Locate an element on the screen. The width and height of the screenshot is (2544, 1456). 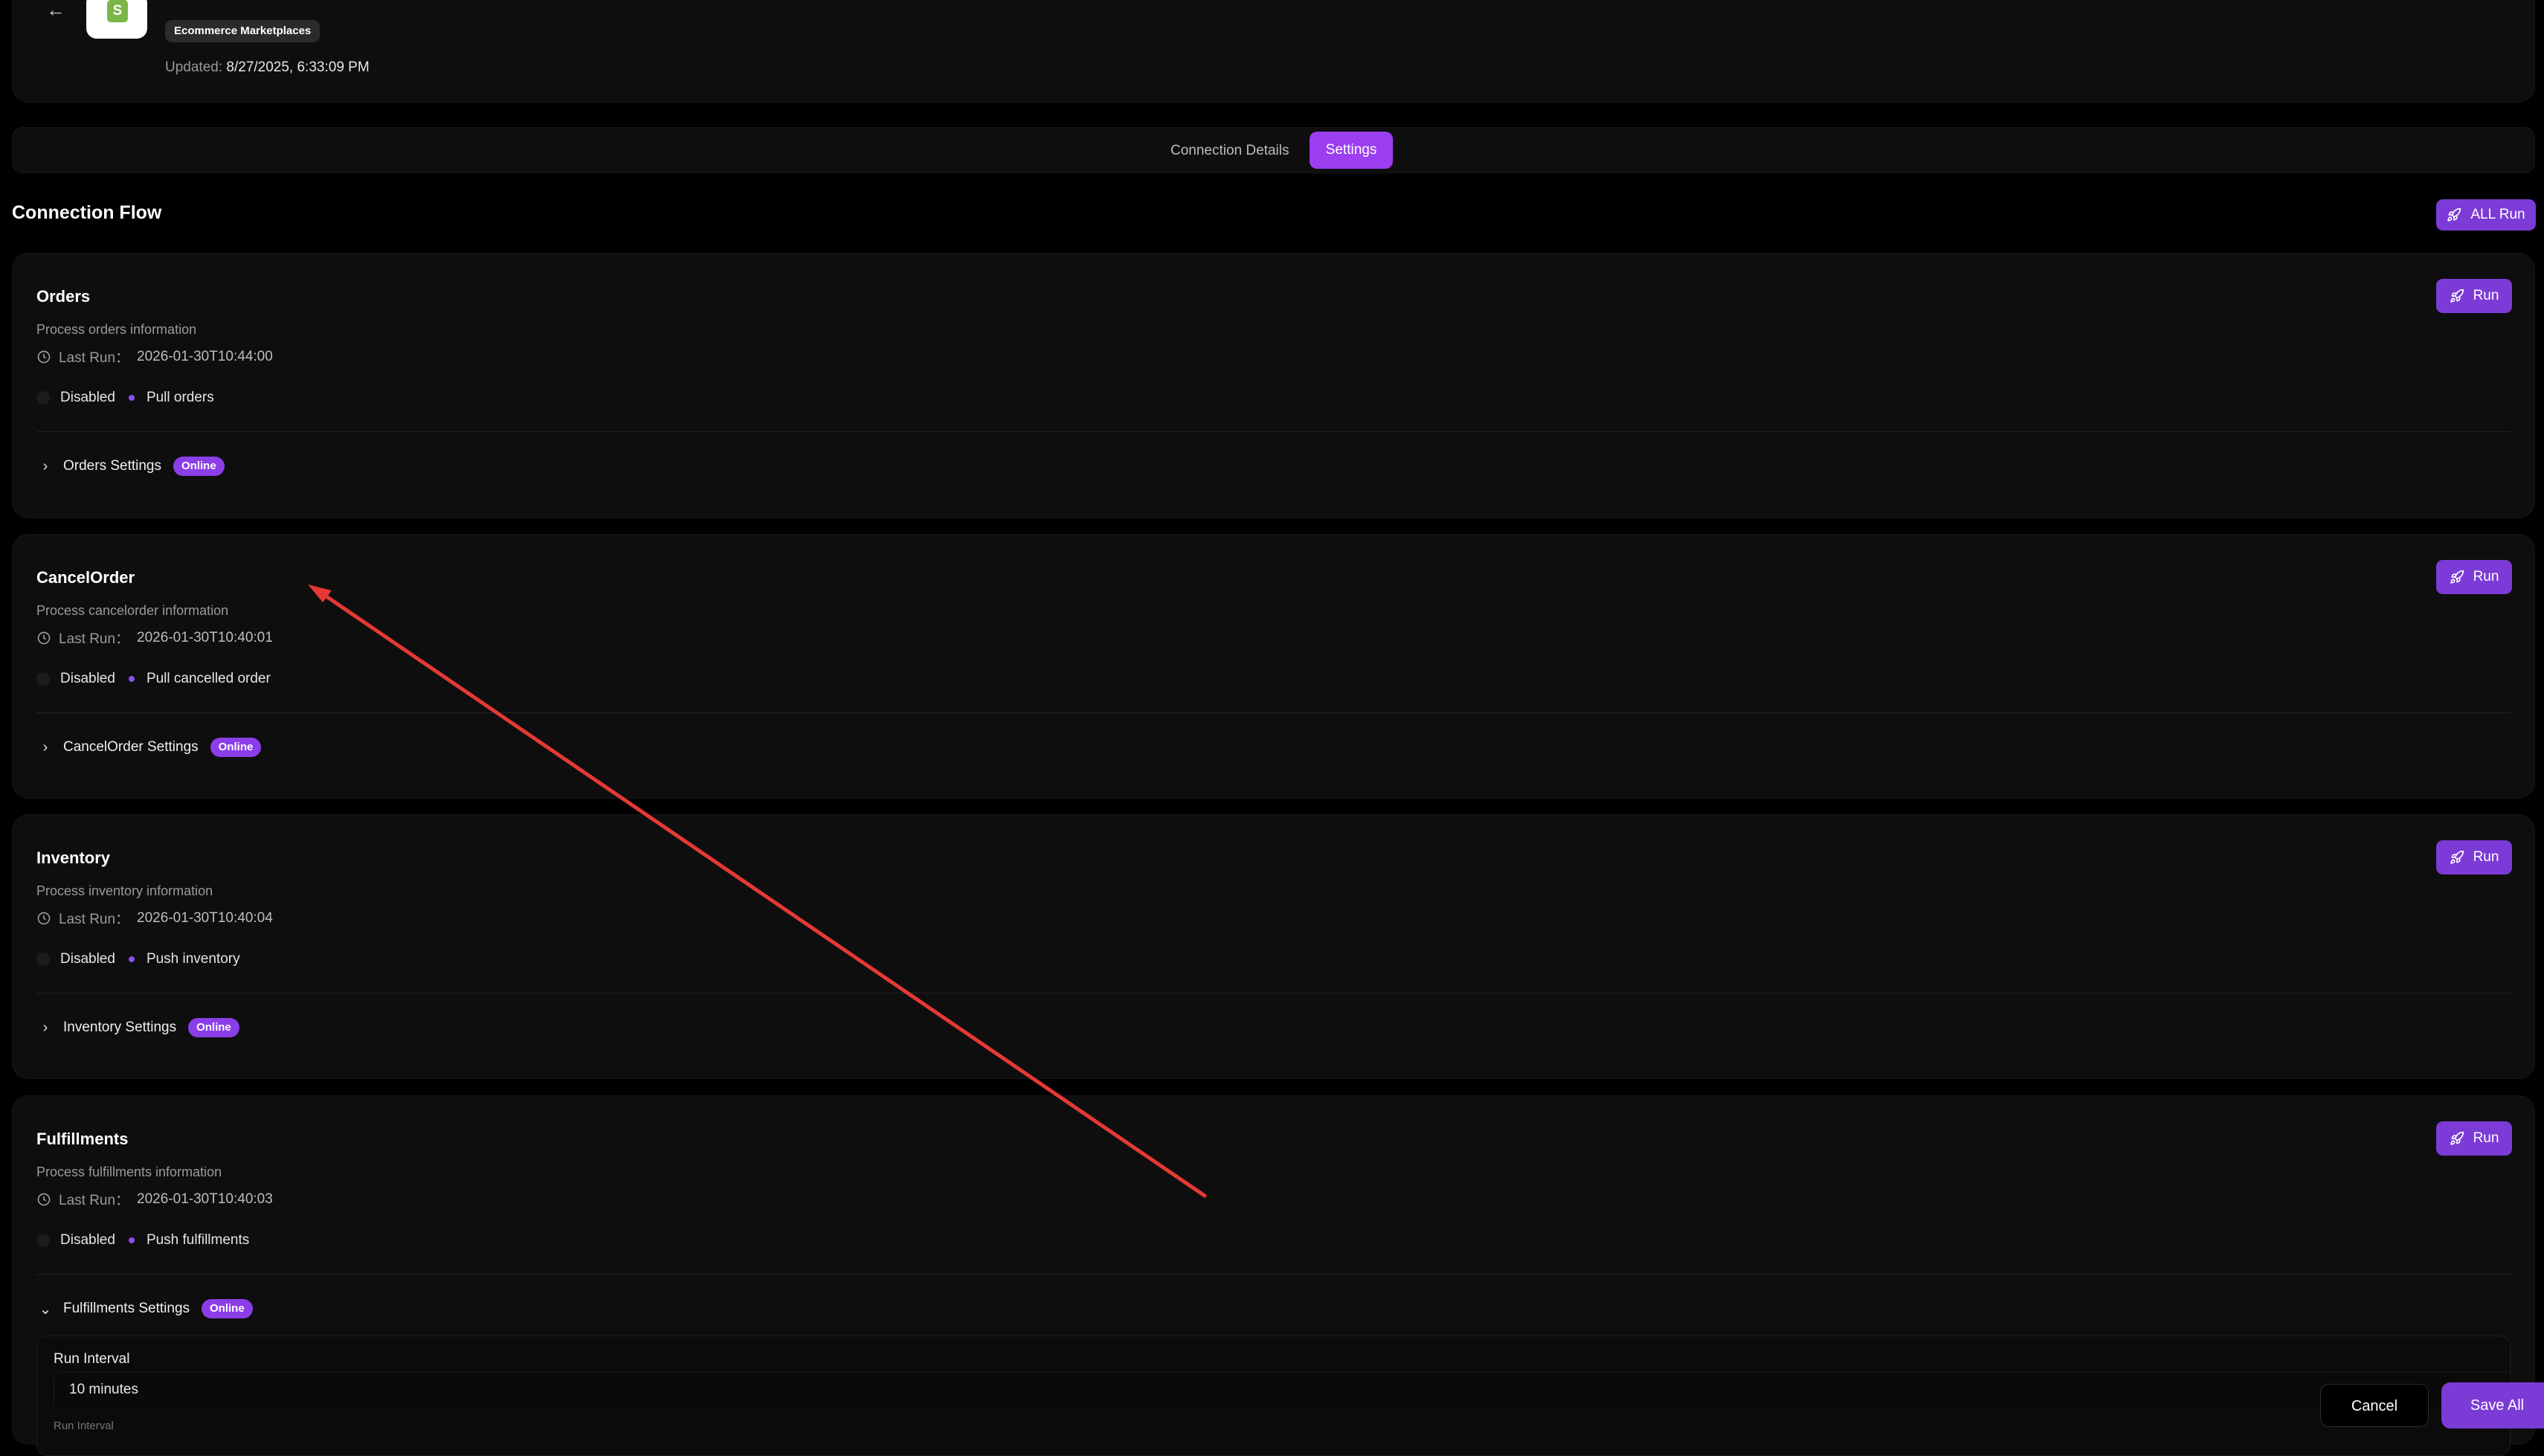
cancel-button: Cancel is located at coordinates (2374, 1405).